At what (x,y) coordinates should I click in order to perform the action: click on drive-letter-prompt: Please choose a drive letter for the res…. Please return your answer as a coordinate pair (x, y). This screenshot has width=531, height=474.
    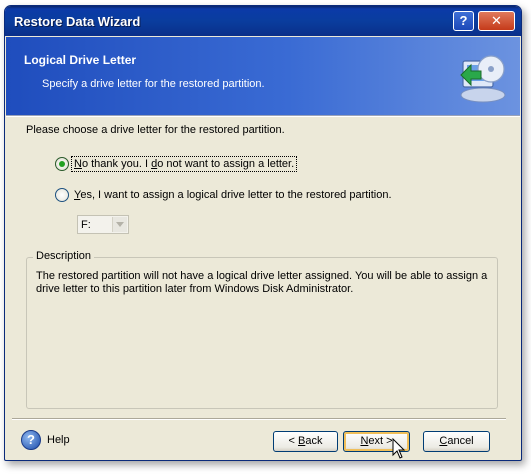
    Looking at the image, I should click on (155, 130).